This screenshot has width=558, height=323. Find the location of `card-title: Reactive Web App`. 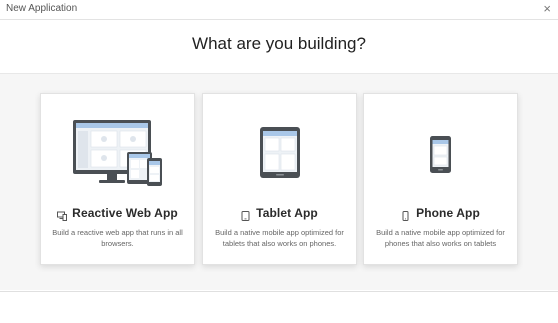

card-title: Reactive Web App is located at coordinates (125, 213).